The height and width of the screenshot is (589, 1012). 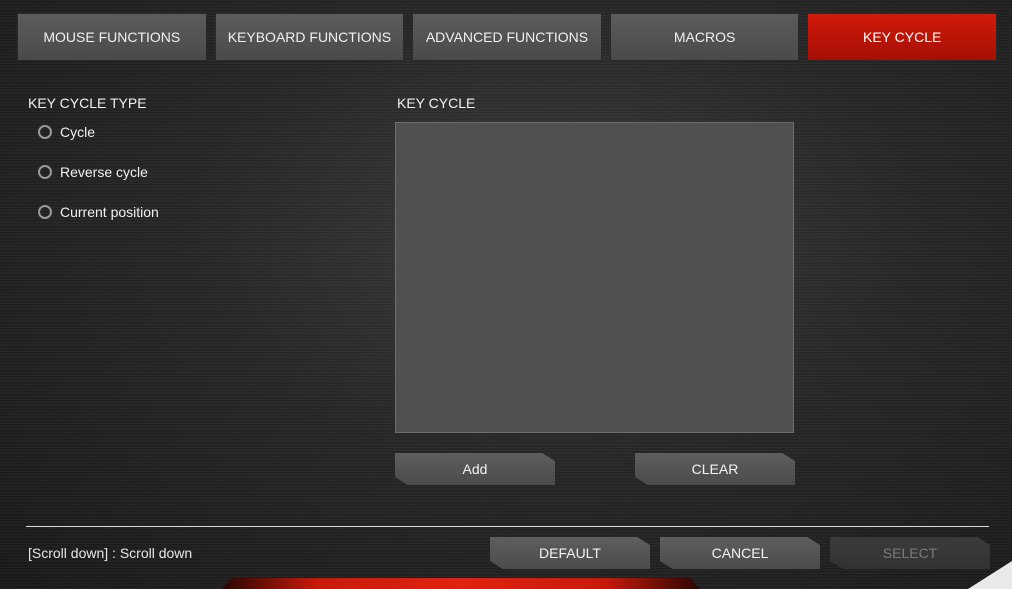 I want to click on scroll-hint: [Scroll down] : Scroll down, so click(x=110, y=553).